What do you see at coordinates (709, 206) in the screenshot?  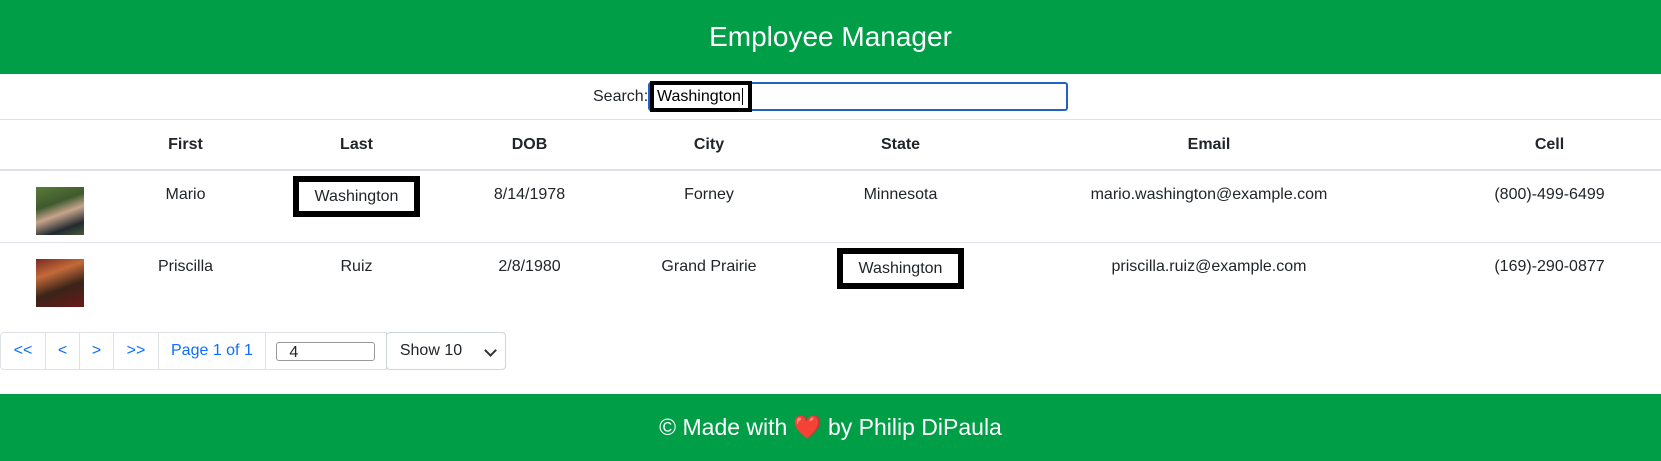 I see `city-cell: Forney` at bounding box center [709, 206].